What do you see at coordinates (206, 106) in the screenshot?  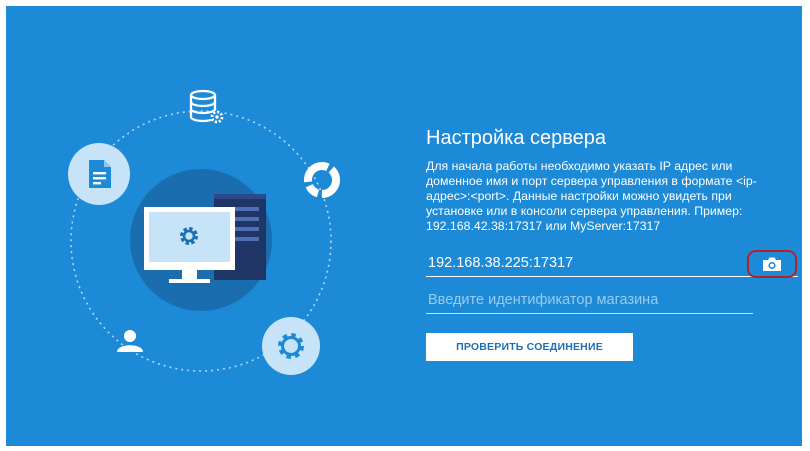 I see `database-gear-icon` at bounding box center [206, 106].